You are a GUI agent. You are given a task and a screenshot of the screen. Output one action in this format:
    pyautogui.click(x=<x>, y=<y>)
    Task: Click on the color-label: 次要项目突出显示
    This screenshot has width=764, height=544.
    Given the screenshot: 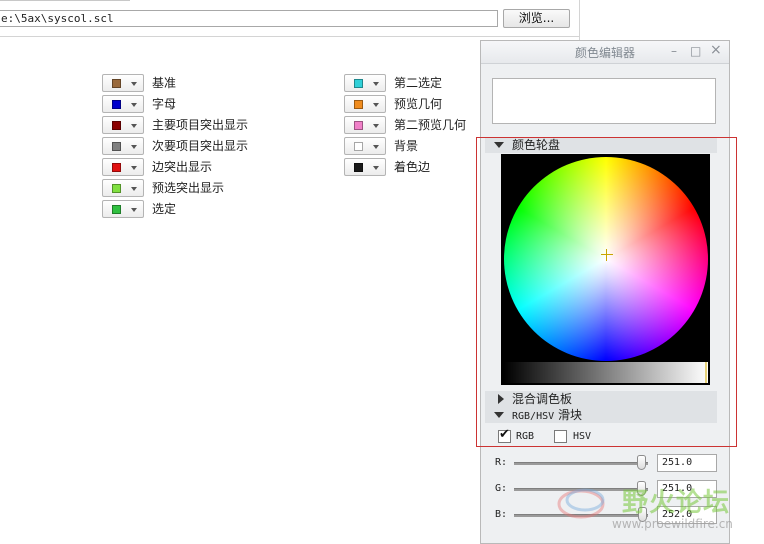 What is the action you would take?
    pyautogui.click(x=200, y=146)
    